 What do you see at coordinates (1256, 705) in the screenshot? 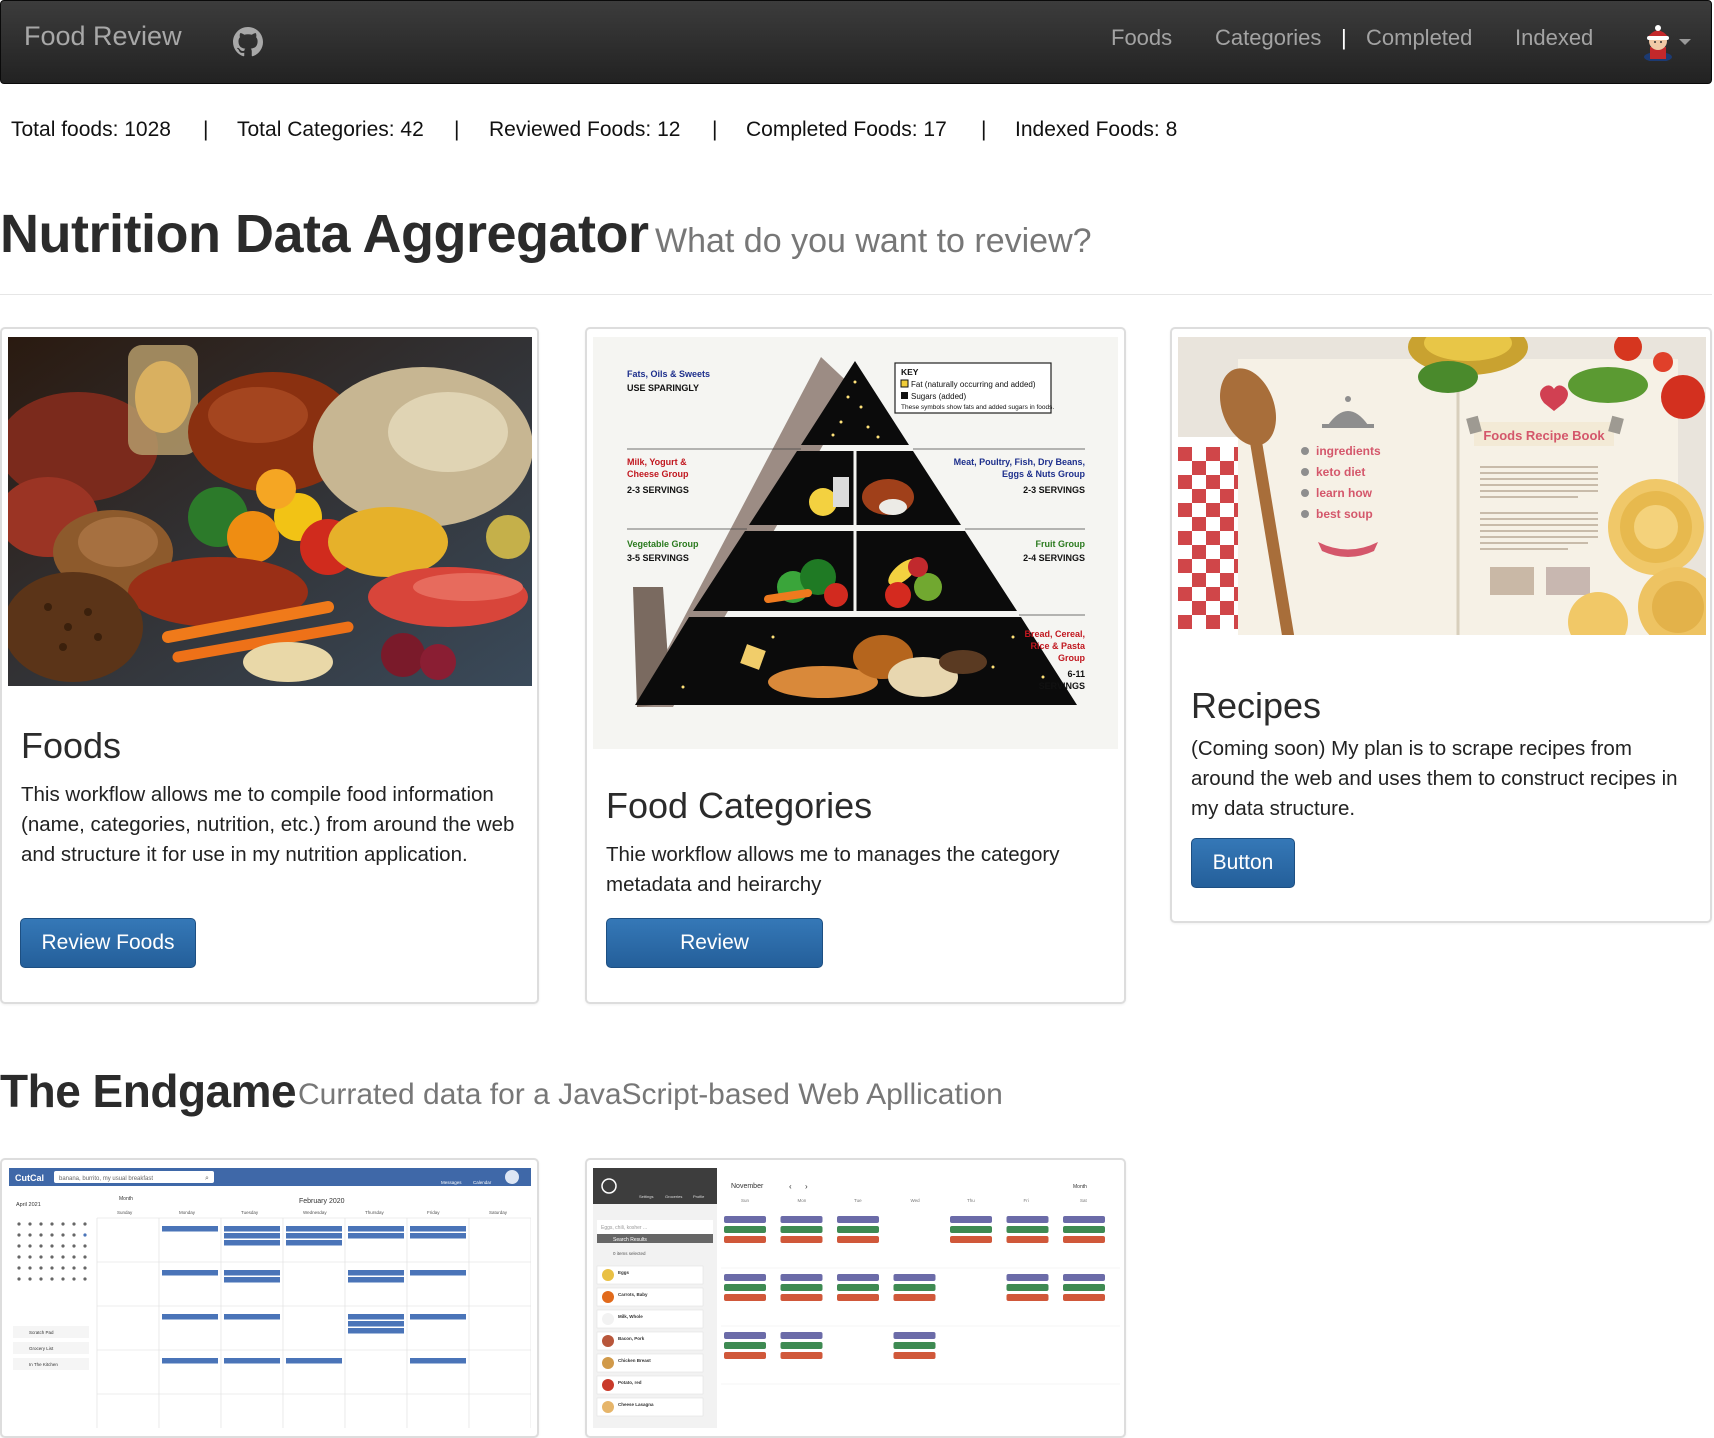
I see `recipes-card-title: Recipes` at bounding box center [1256, 705].